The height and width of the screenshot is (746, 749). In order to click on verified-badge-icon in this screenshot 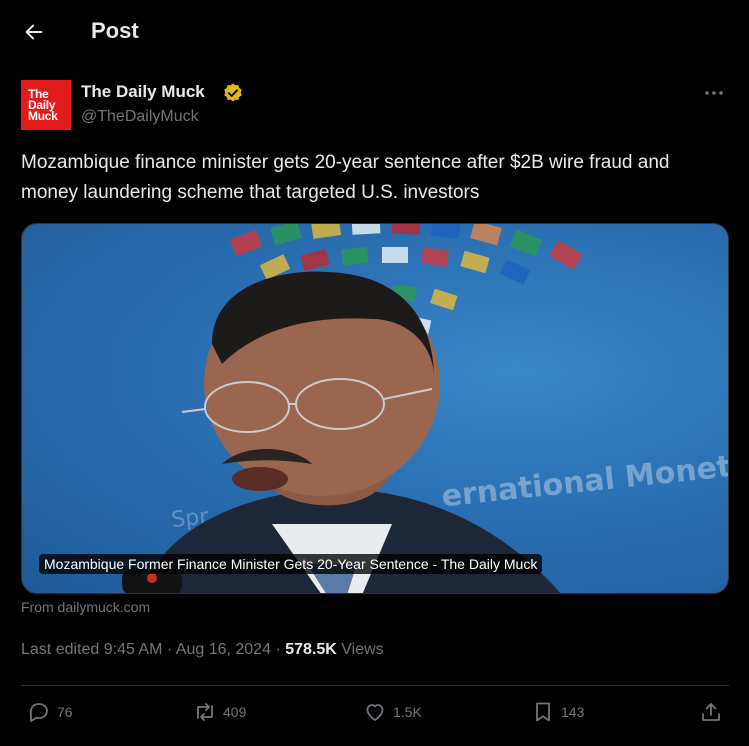, I will do `click(233, 93)`.